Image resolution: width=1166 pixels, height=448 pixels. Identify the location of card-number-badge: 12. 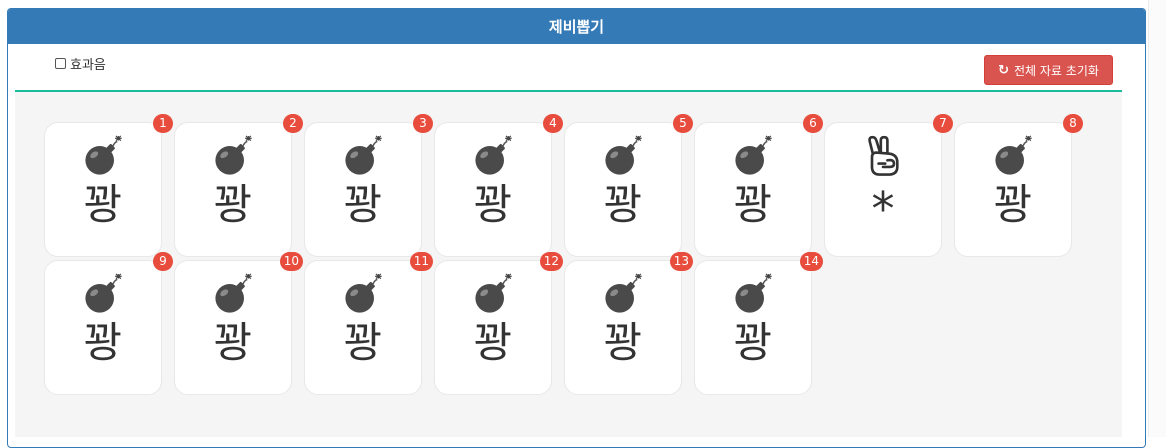
(551, 261).